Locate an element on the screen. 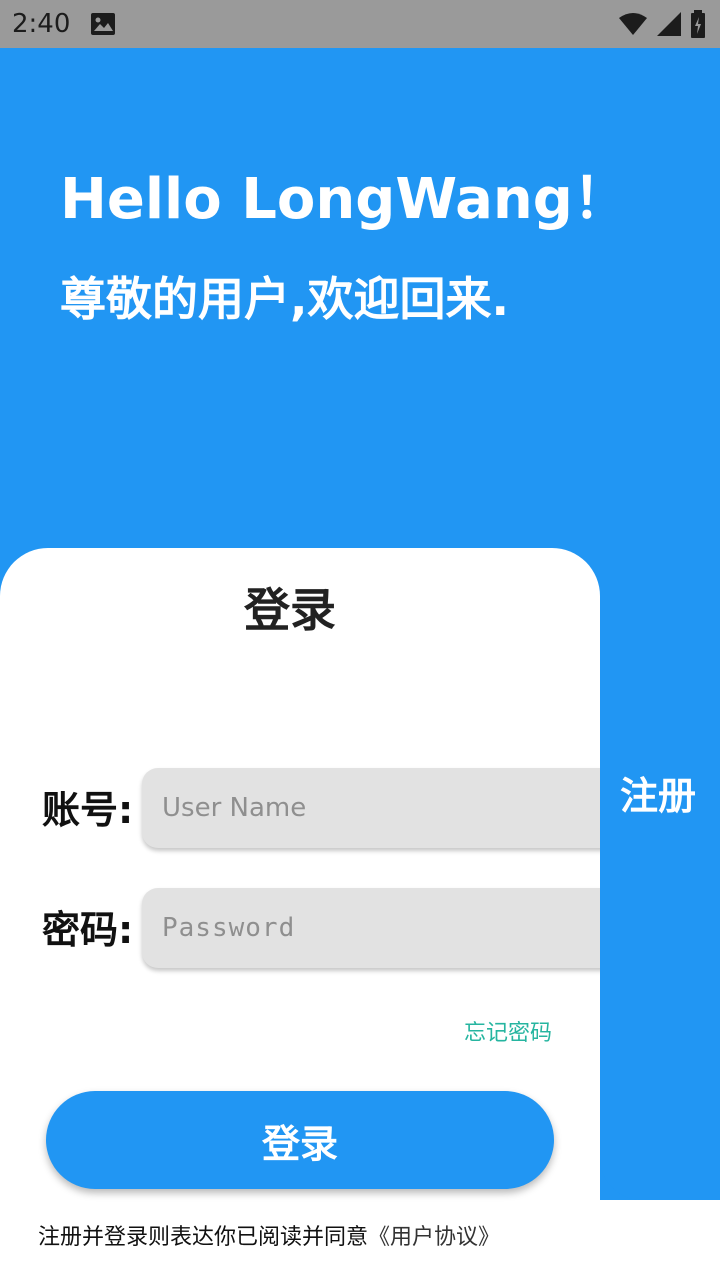  login-button: 登录 is located at coordinates (300, 1140).